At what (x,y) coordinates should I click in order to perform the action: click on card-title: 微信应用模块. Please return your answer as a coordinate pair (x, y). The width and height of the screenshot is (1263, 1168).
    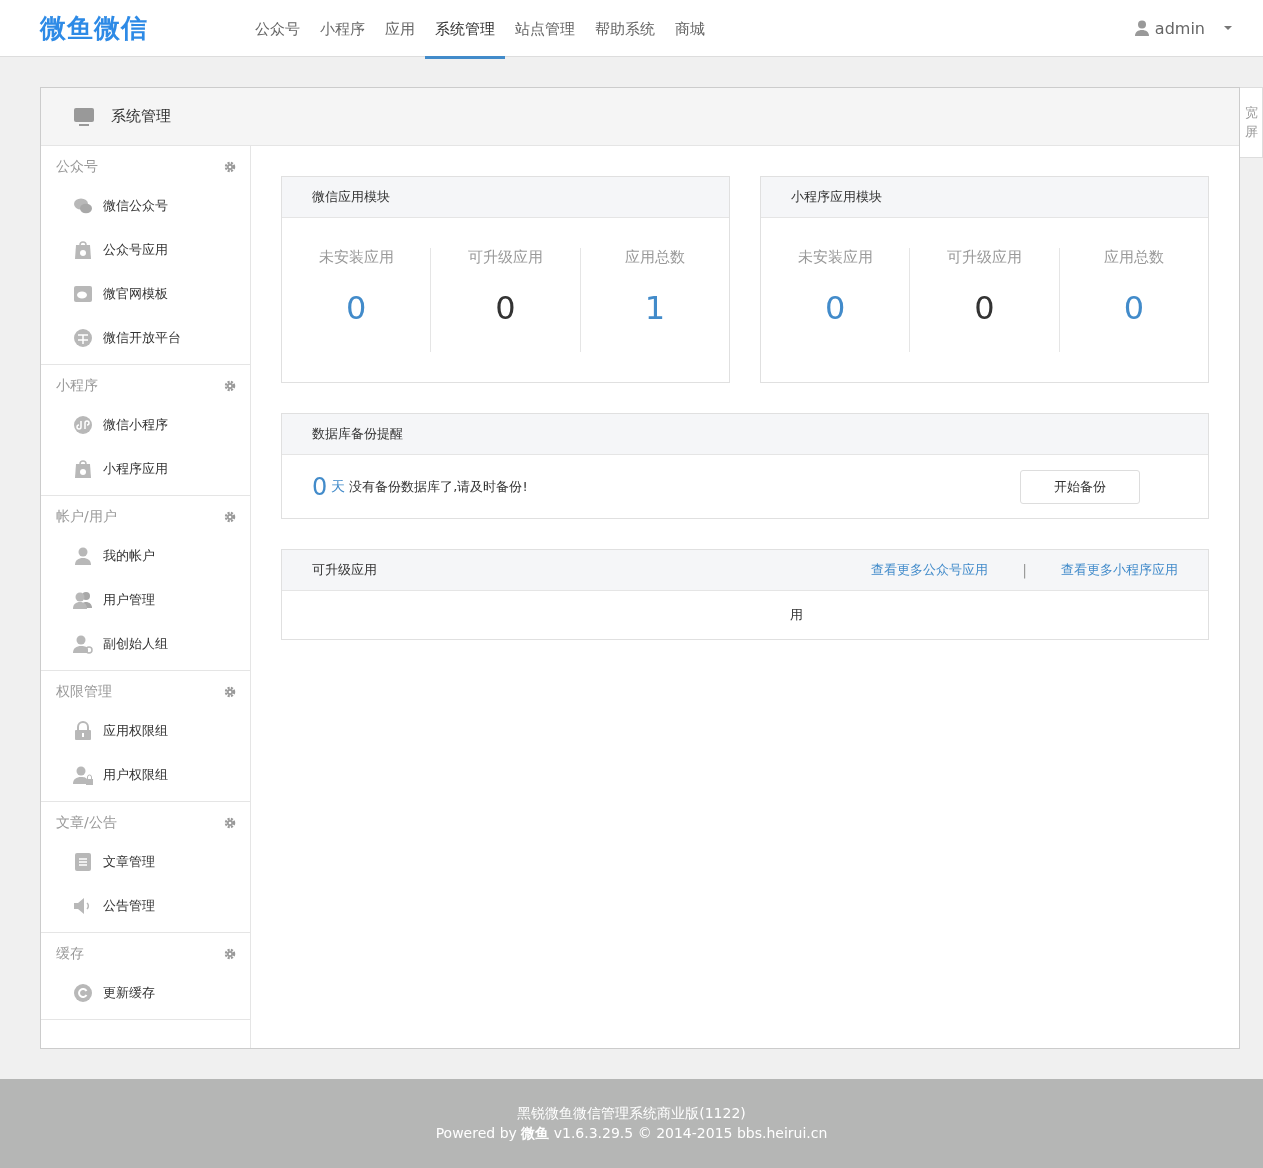
    Looking at the image, I should click on (351, 197).